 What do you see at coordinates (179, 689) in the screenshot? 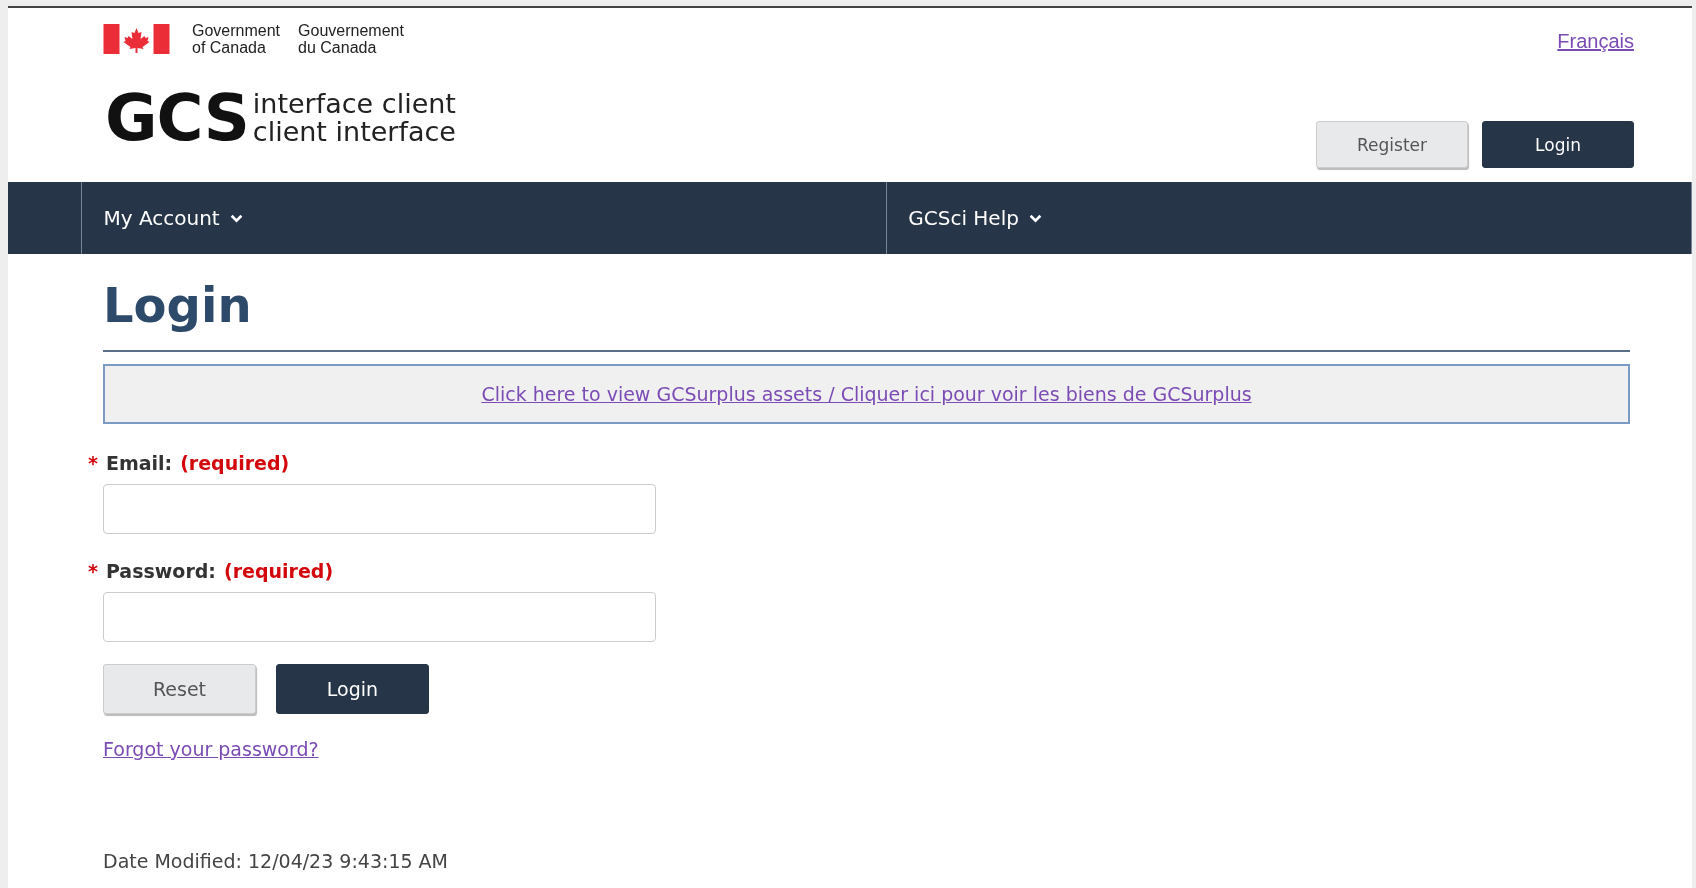
I see `reset-button: Reset` at bounding box center [179, 689].